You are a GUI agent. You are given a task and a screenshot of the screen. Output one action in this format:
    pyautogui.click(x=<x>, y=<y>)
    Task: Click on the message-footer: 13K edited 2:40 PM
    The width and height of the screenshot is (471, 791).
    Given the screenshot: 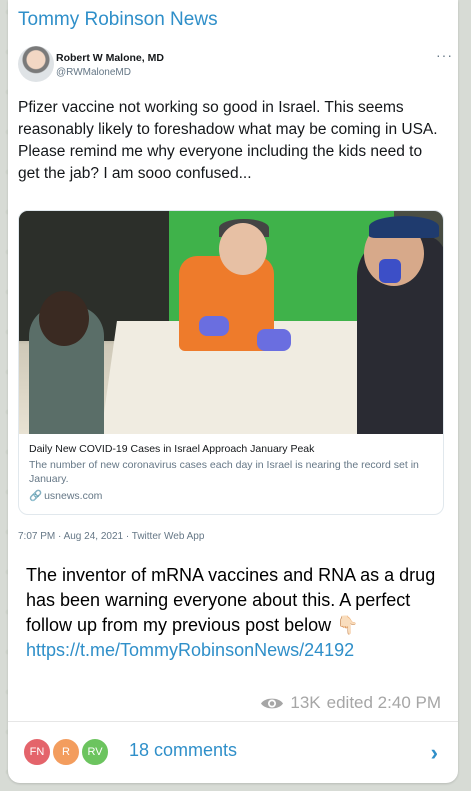 What is the action you would take?
    pyautogui.click(x=350, y=703)
    